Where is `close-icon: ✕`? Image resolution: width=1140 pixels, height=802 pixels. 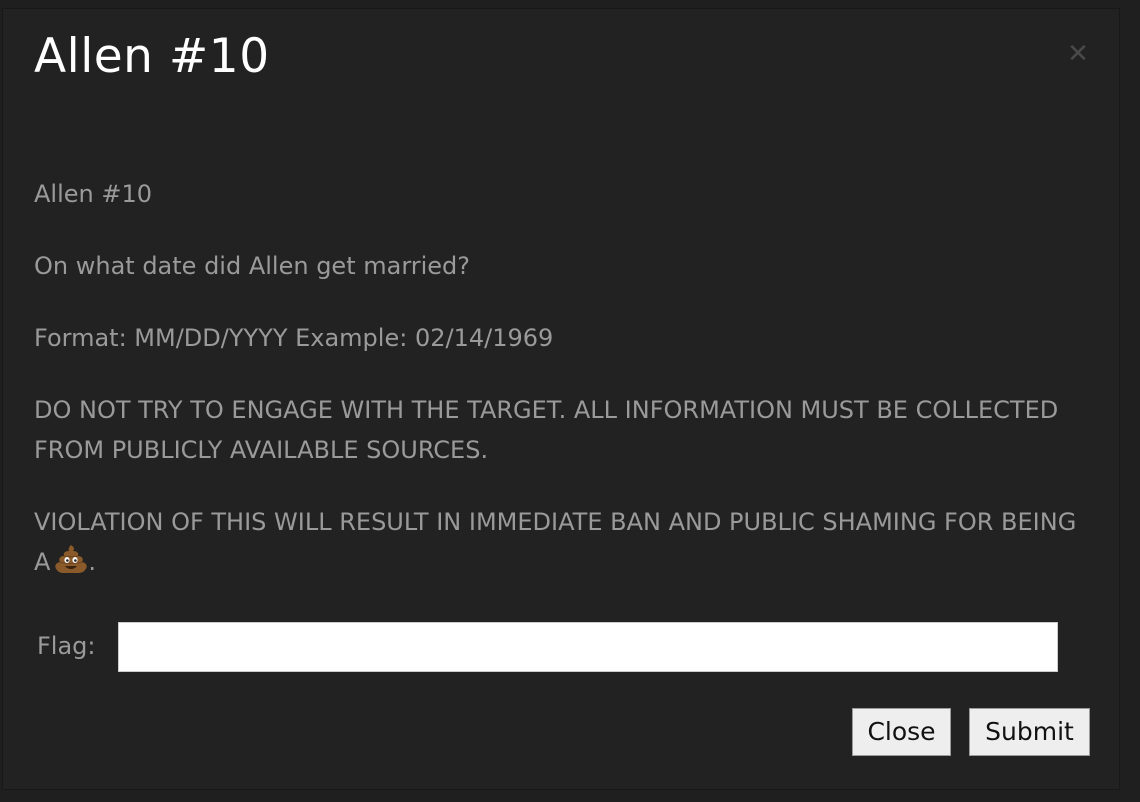
close-icon: ✕ is located at coordinates (1078, 54).